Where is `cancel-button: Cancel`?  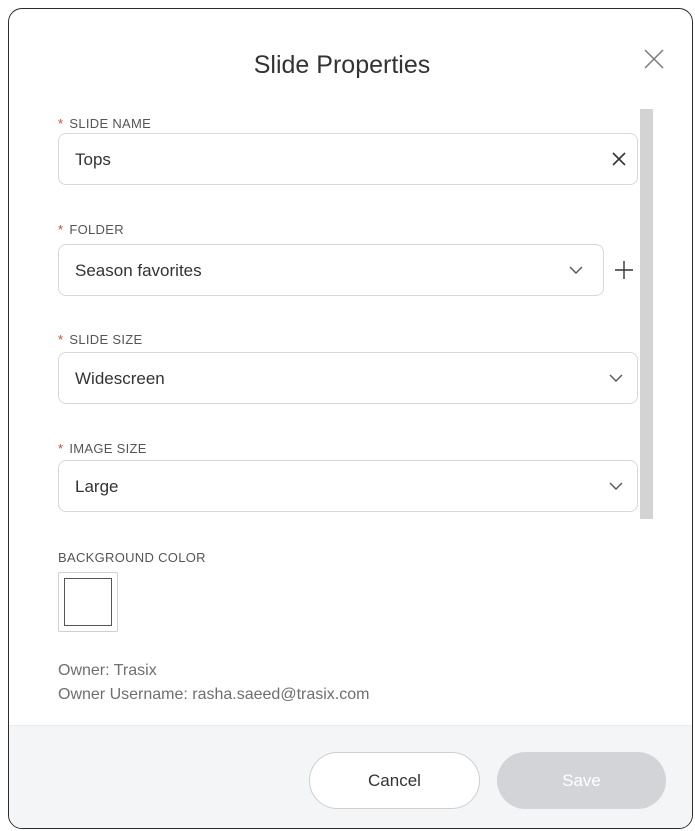 cancel-button: Cancel is located at coordinates (394, 780).